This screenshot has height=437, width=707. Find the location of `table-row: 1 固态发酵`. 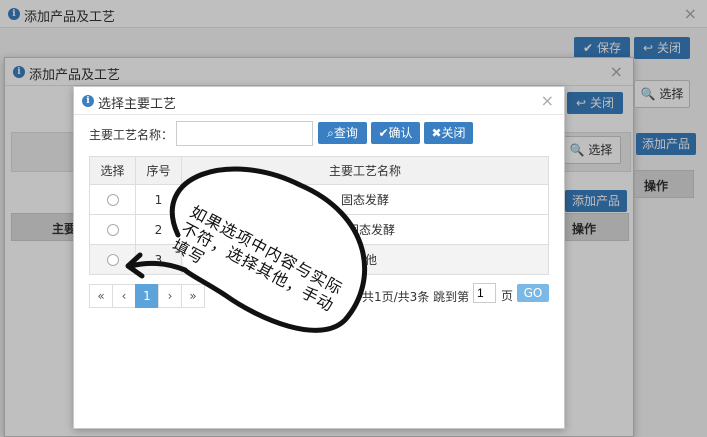

table-row: 1 固态发酵 is located at coordinates (319, 199).